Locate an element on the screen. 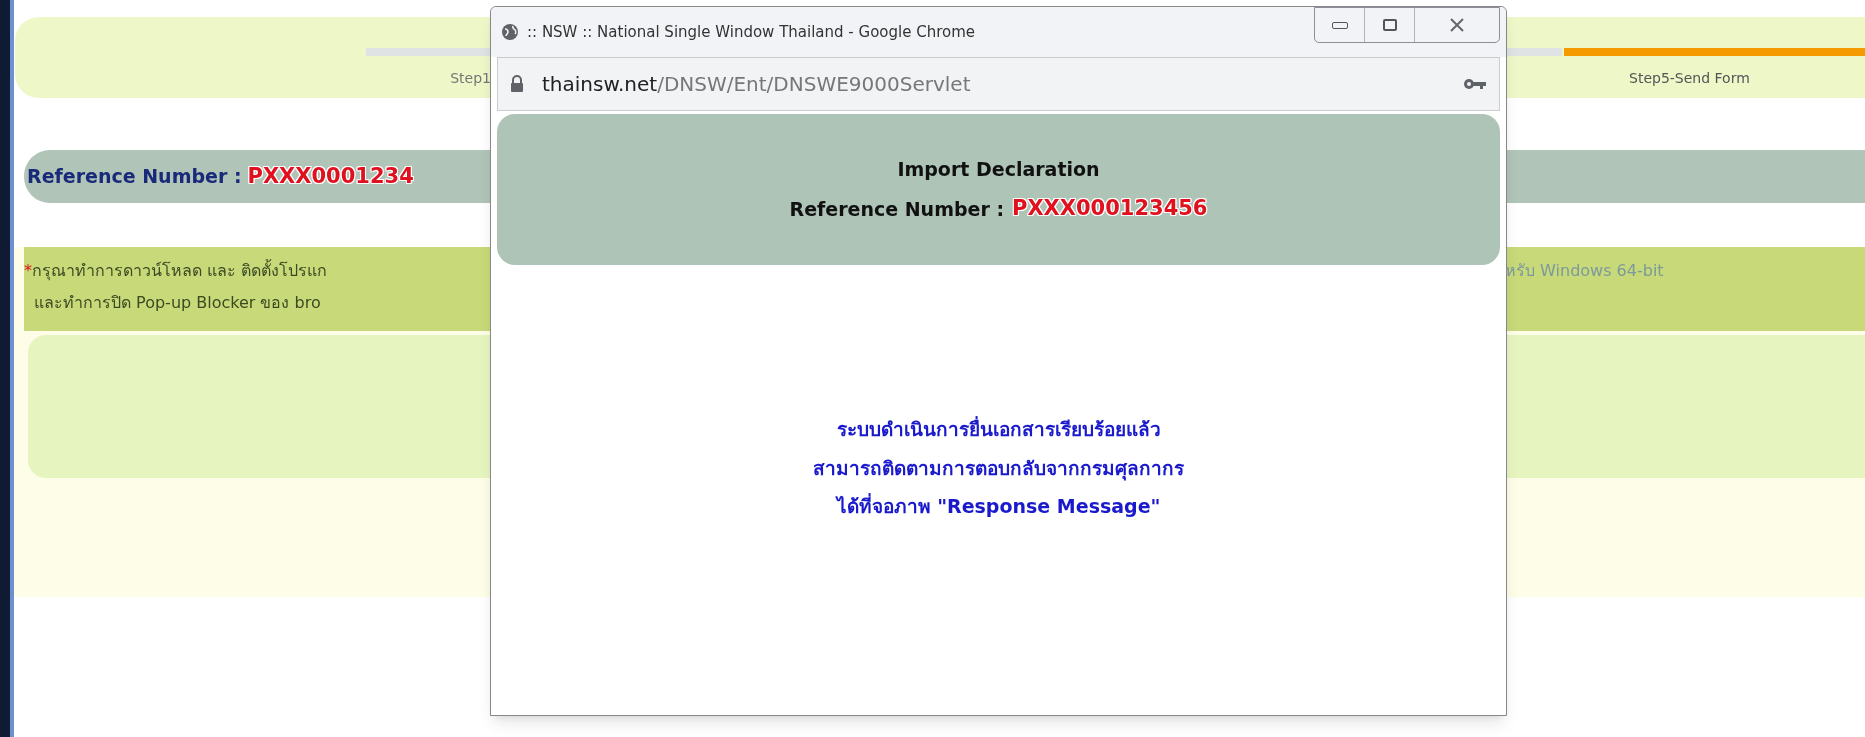 The image size is (1865, 737). step-label: Step1 is located at coordinates (470, 78).